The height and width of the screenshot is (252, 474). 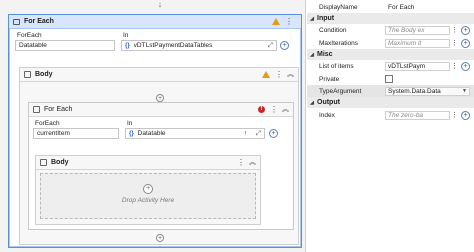 What do you see at coordinates (155, 22) in the screenshot?
I see `outer-foreach-header: For Each ⋮` at bounding box center [155, 22].